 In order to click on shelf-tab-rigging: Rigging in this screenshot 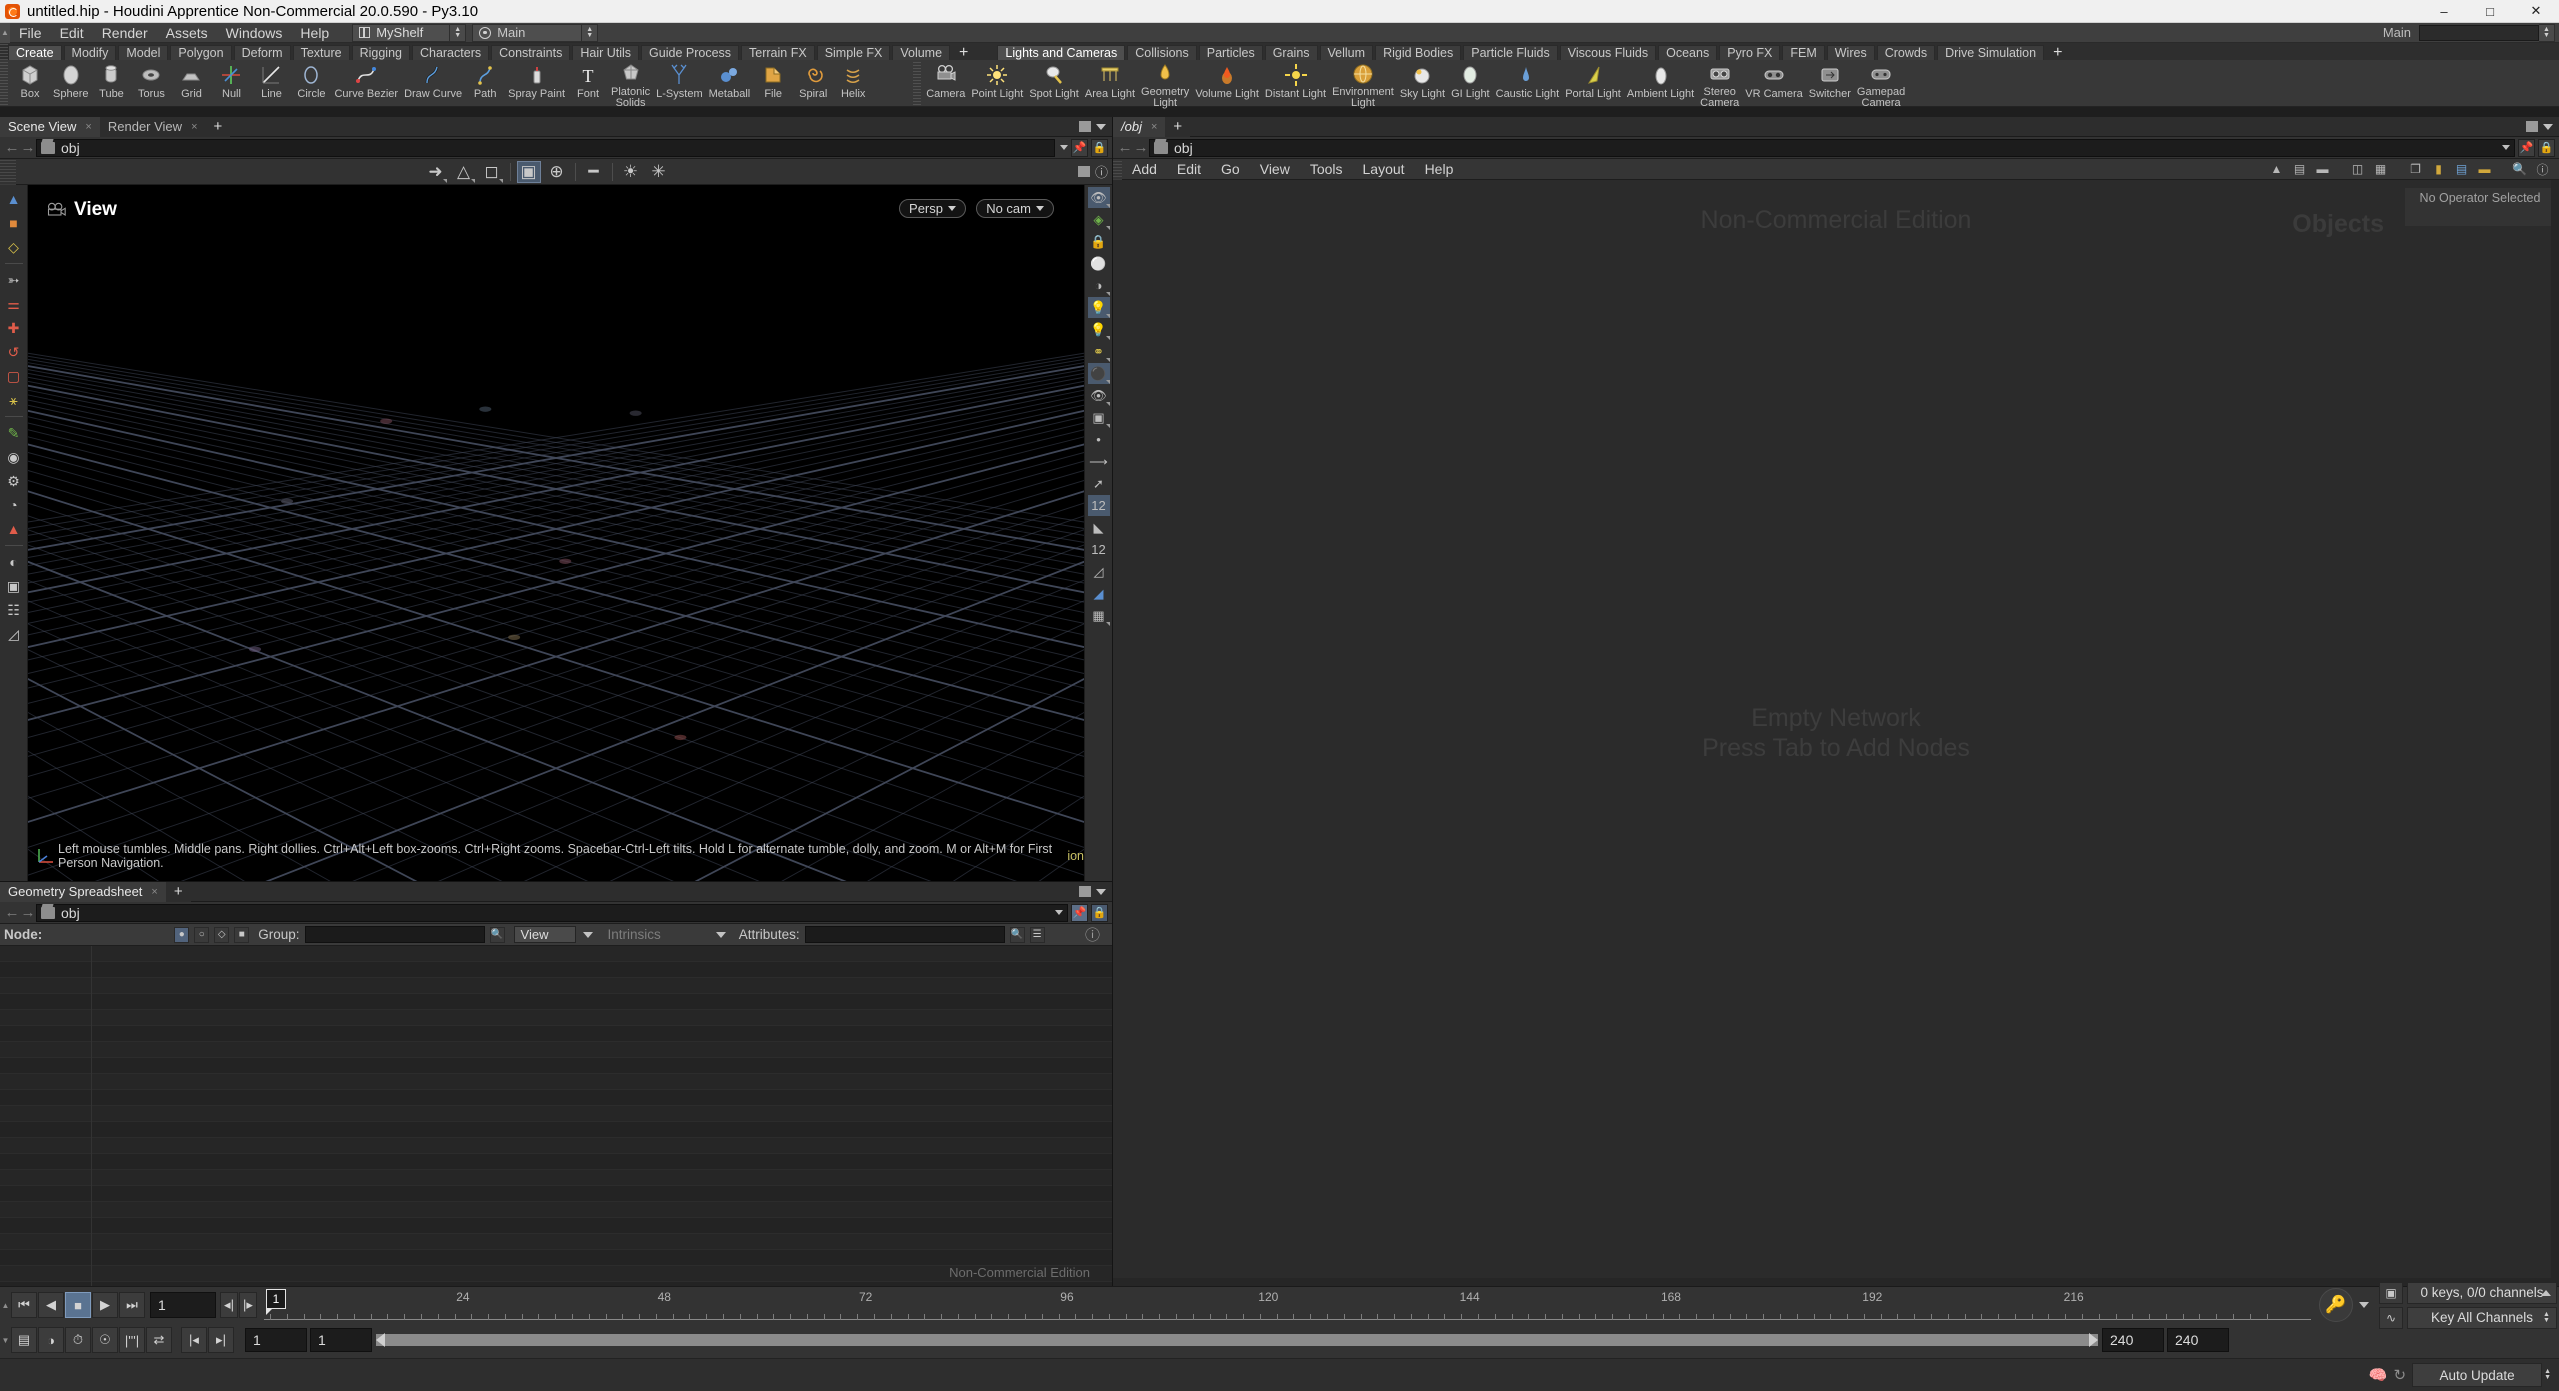, I will do `click(380, 52)`.